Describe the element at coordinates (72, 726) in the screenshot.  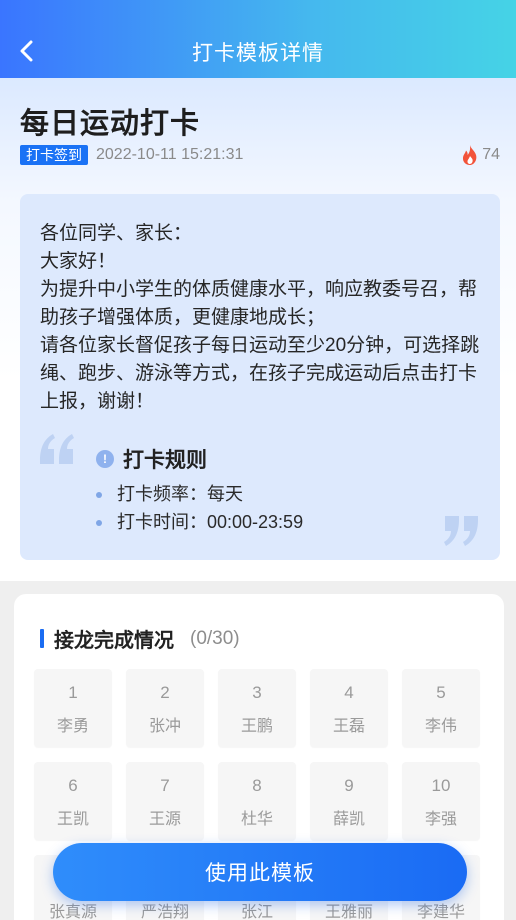
I see `member-name: 李勇` at that location.